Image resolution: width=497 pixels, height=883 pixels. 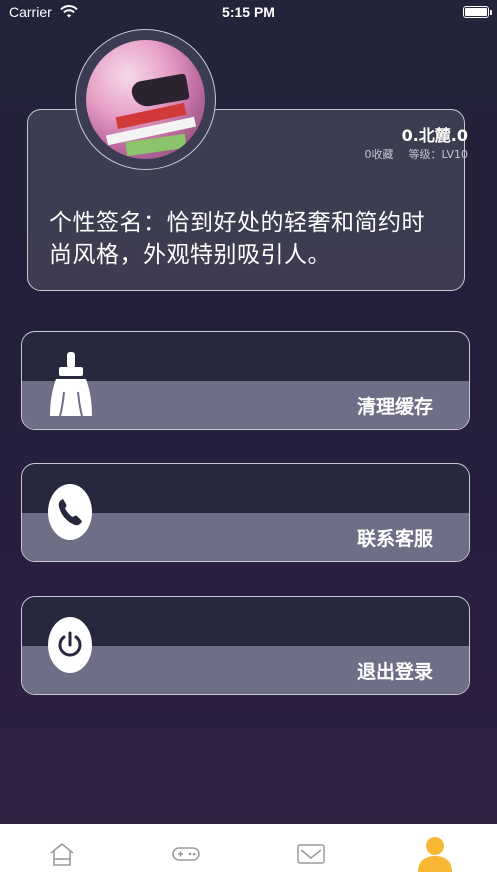 I want to click on home-icon, so click(x=62, y=854).